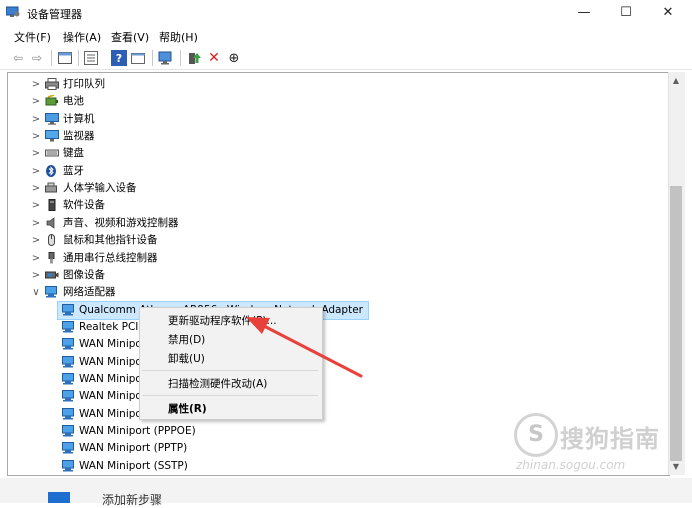  I want to click on network-adapter-label: WAN Miniport (SSTP), so click(133, 465).